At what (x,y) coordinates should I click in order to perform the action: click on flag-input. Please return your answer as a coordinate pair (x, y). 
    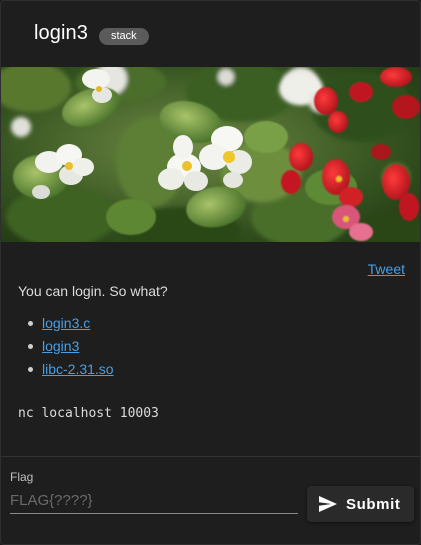
    Looking at the image, I should click on (154, 500).